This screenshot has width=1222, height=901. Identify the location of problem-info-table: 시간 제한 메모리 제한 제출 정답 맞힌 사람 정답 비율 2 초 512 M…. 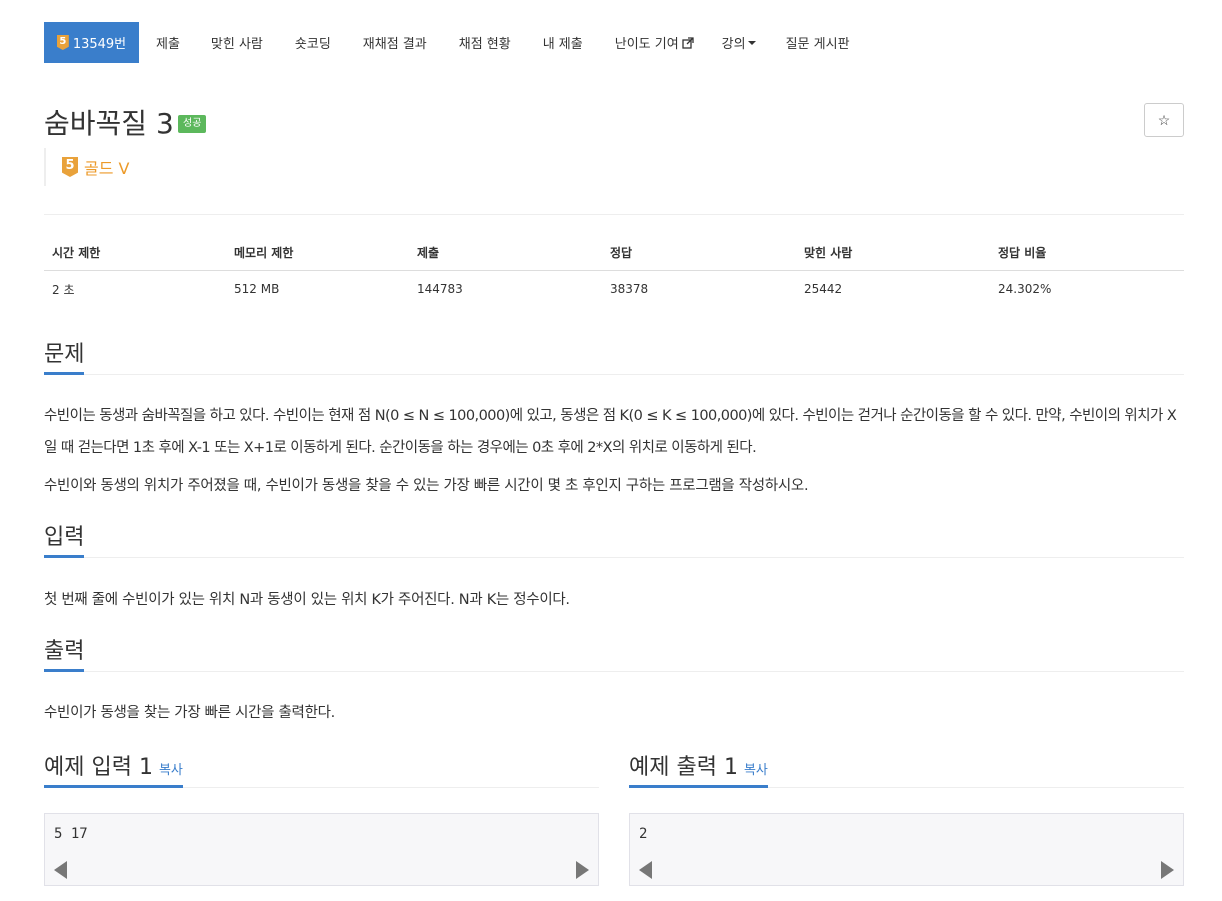
(614, 271).